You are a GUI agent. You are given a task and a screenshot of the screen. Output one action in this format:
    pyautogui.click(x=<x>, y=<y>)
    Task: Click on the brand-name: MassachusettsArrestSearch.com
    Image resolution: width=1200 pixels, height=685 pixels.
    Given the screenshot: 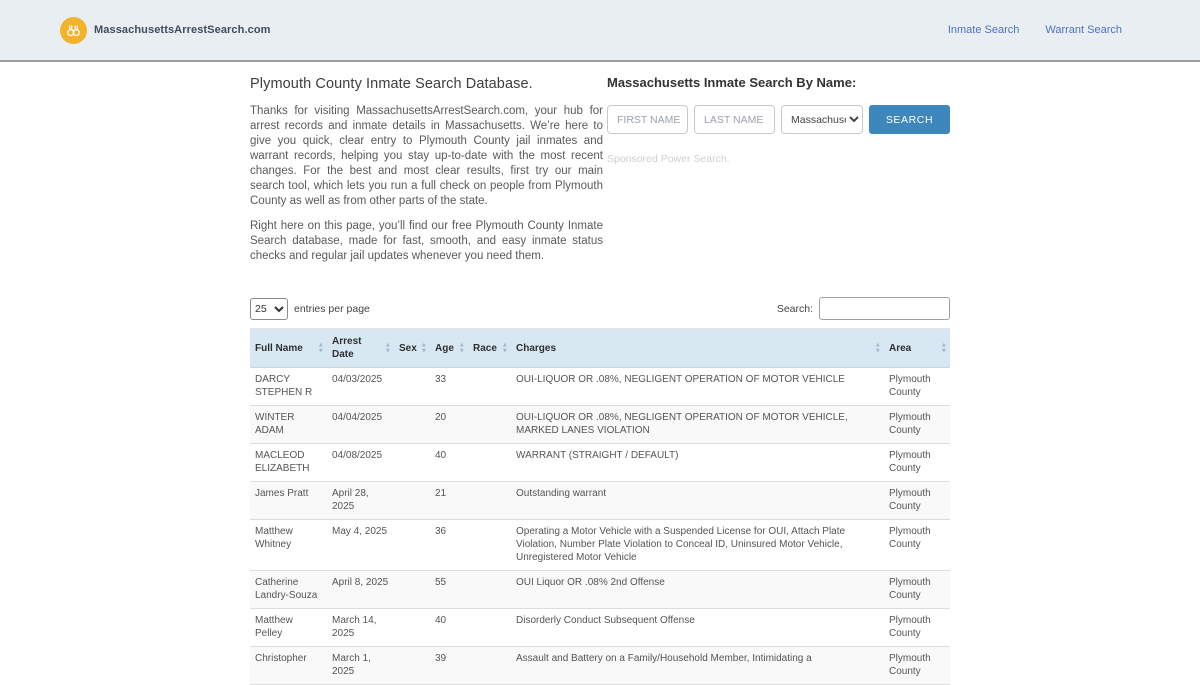 What is the action you would take?
    pyautogui.click(x=182, y=30)
    